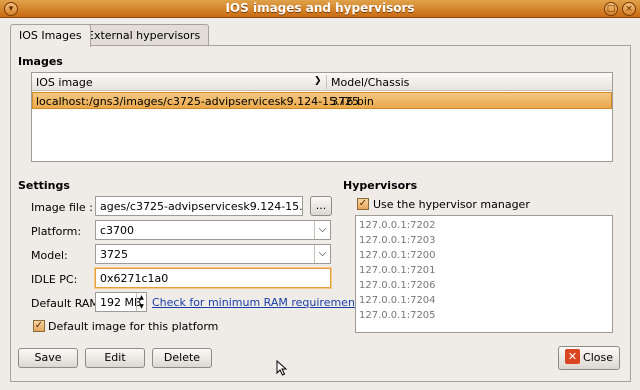  I want to click on column-divider, so click(326, 82).